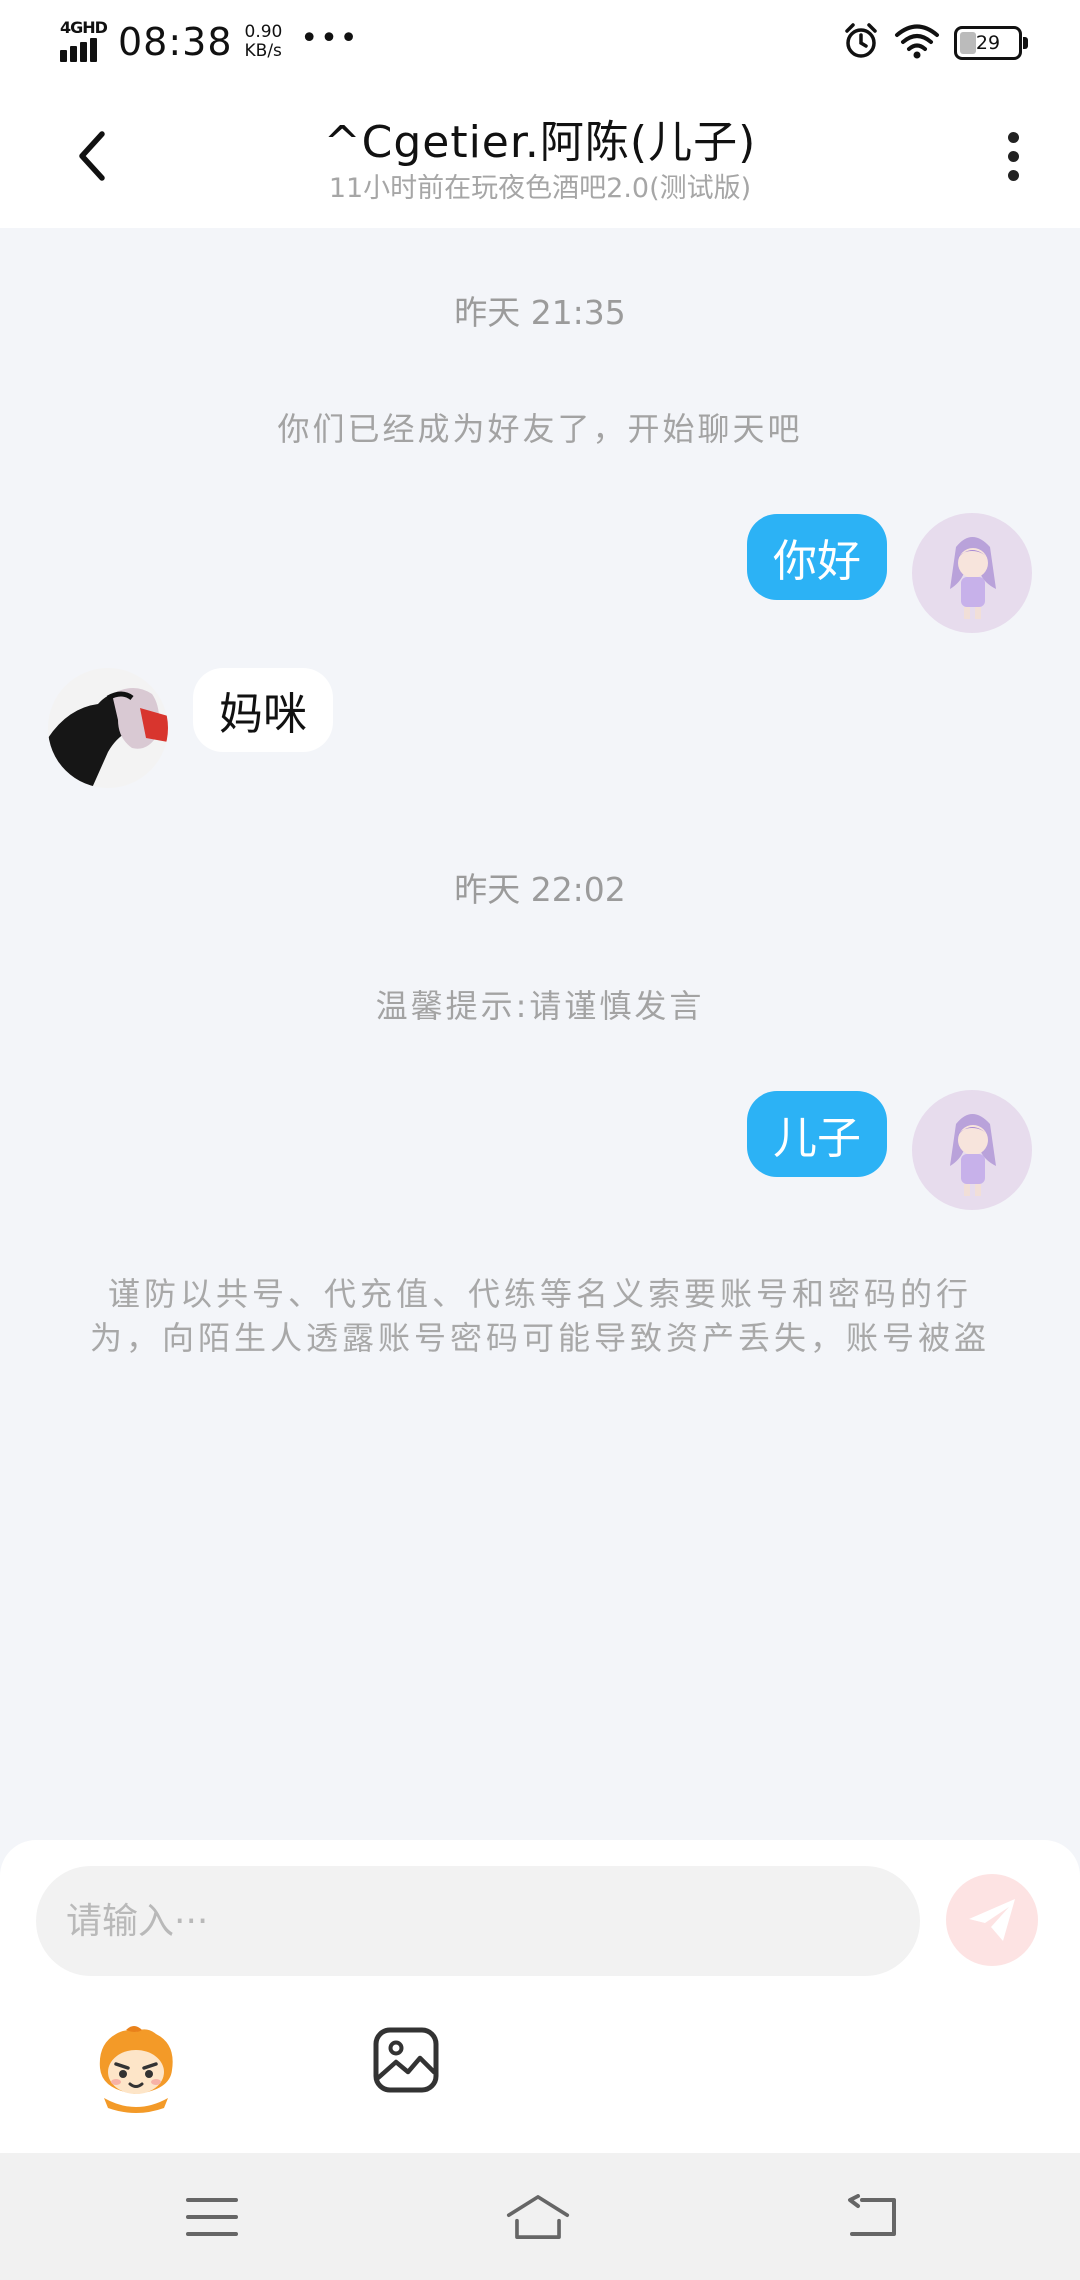 The width and height of the screenshot is (1080, 2280). What do you see at coordinates (540, 1996) in the screenshot?
I see `input-panel` at bounding box center [540, 1996].